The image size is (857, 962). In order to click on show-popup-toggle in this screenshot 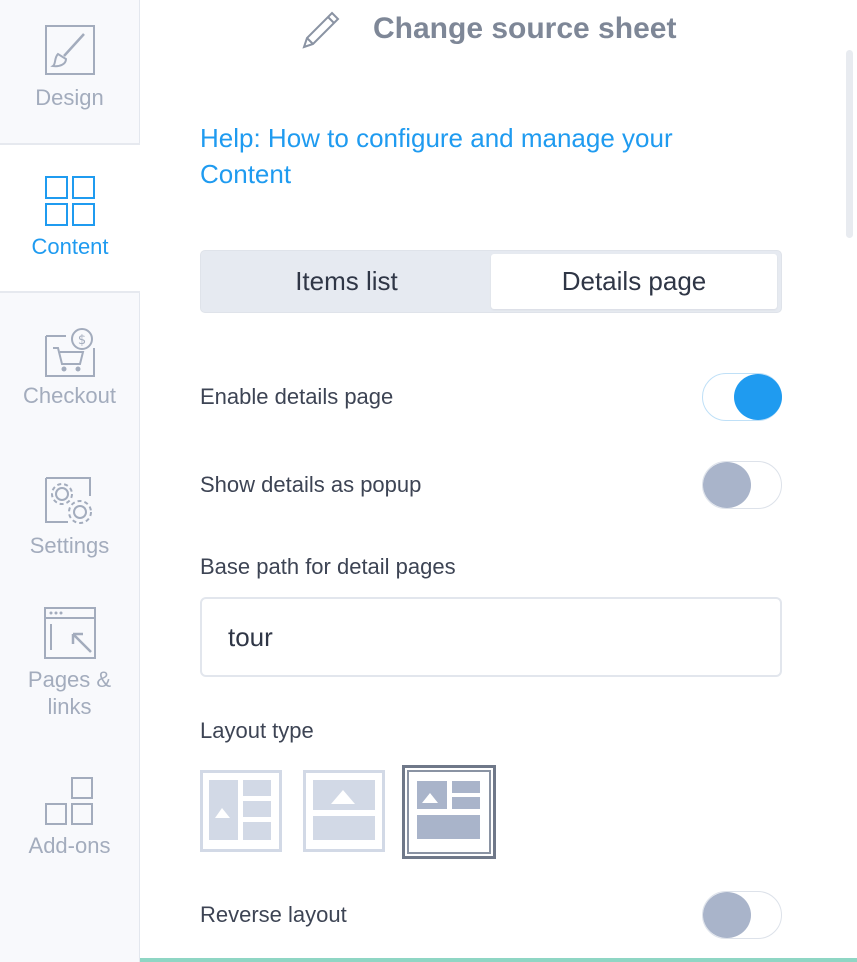, I will do `click(742, 485)`.